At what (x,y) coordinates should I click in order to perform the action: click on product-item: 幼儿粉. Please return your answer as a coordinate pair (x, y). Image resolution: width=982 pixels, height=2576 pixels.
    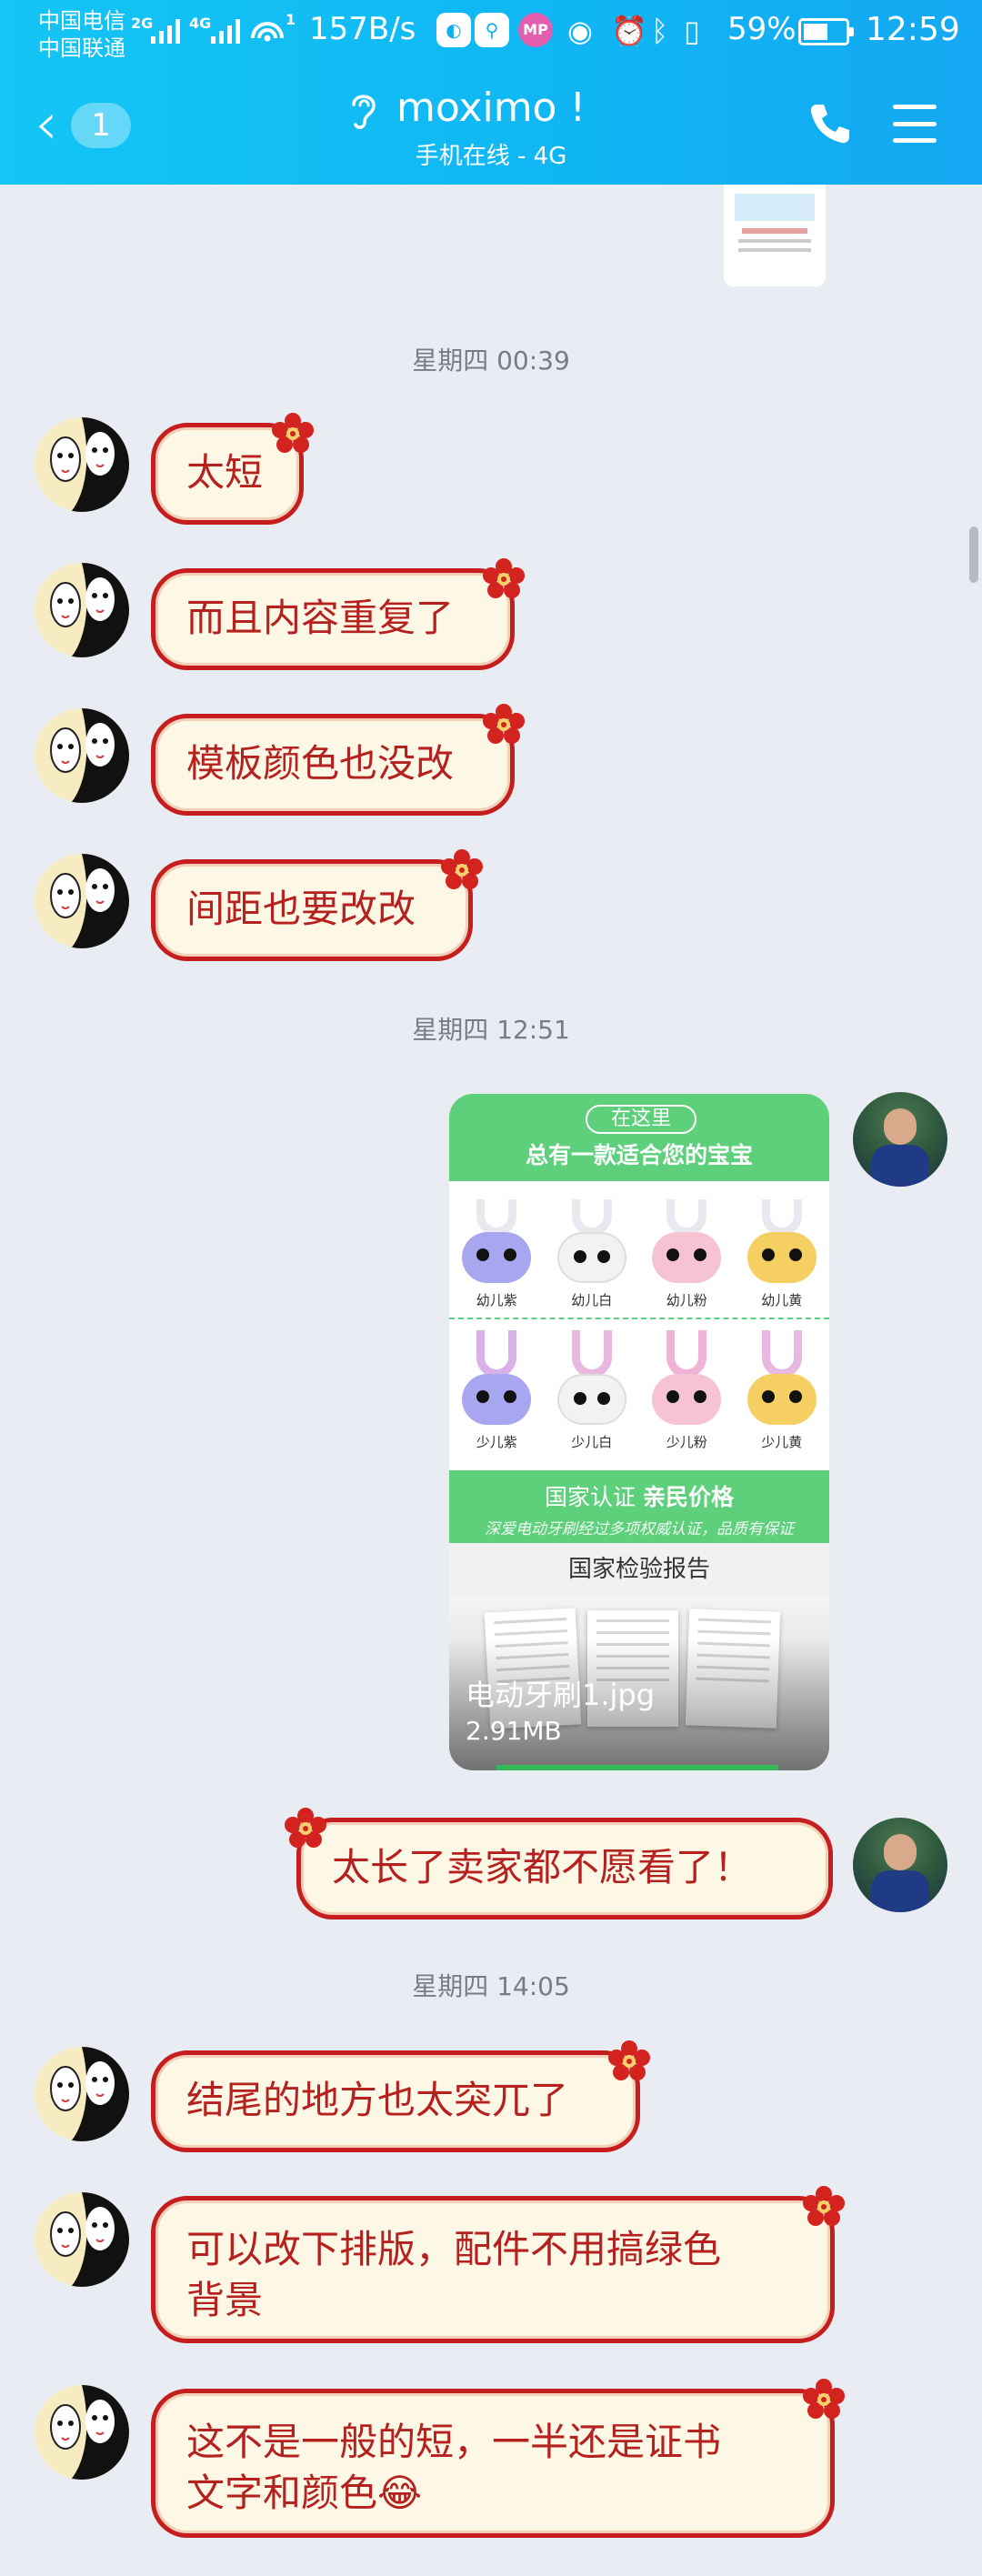
    Looking at the image, I should click on (686, 1254).